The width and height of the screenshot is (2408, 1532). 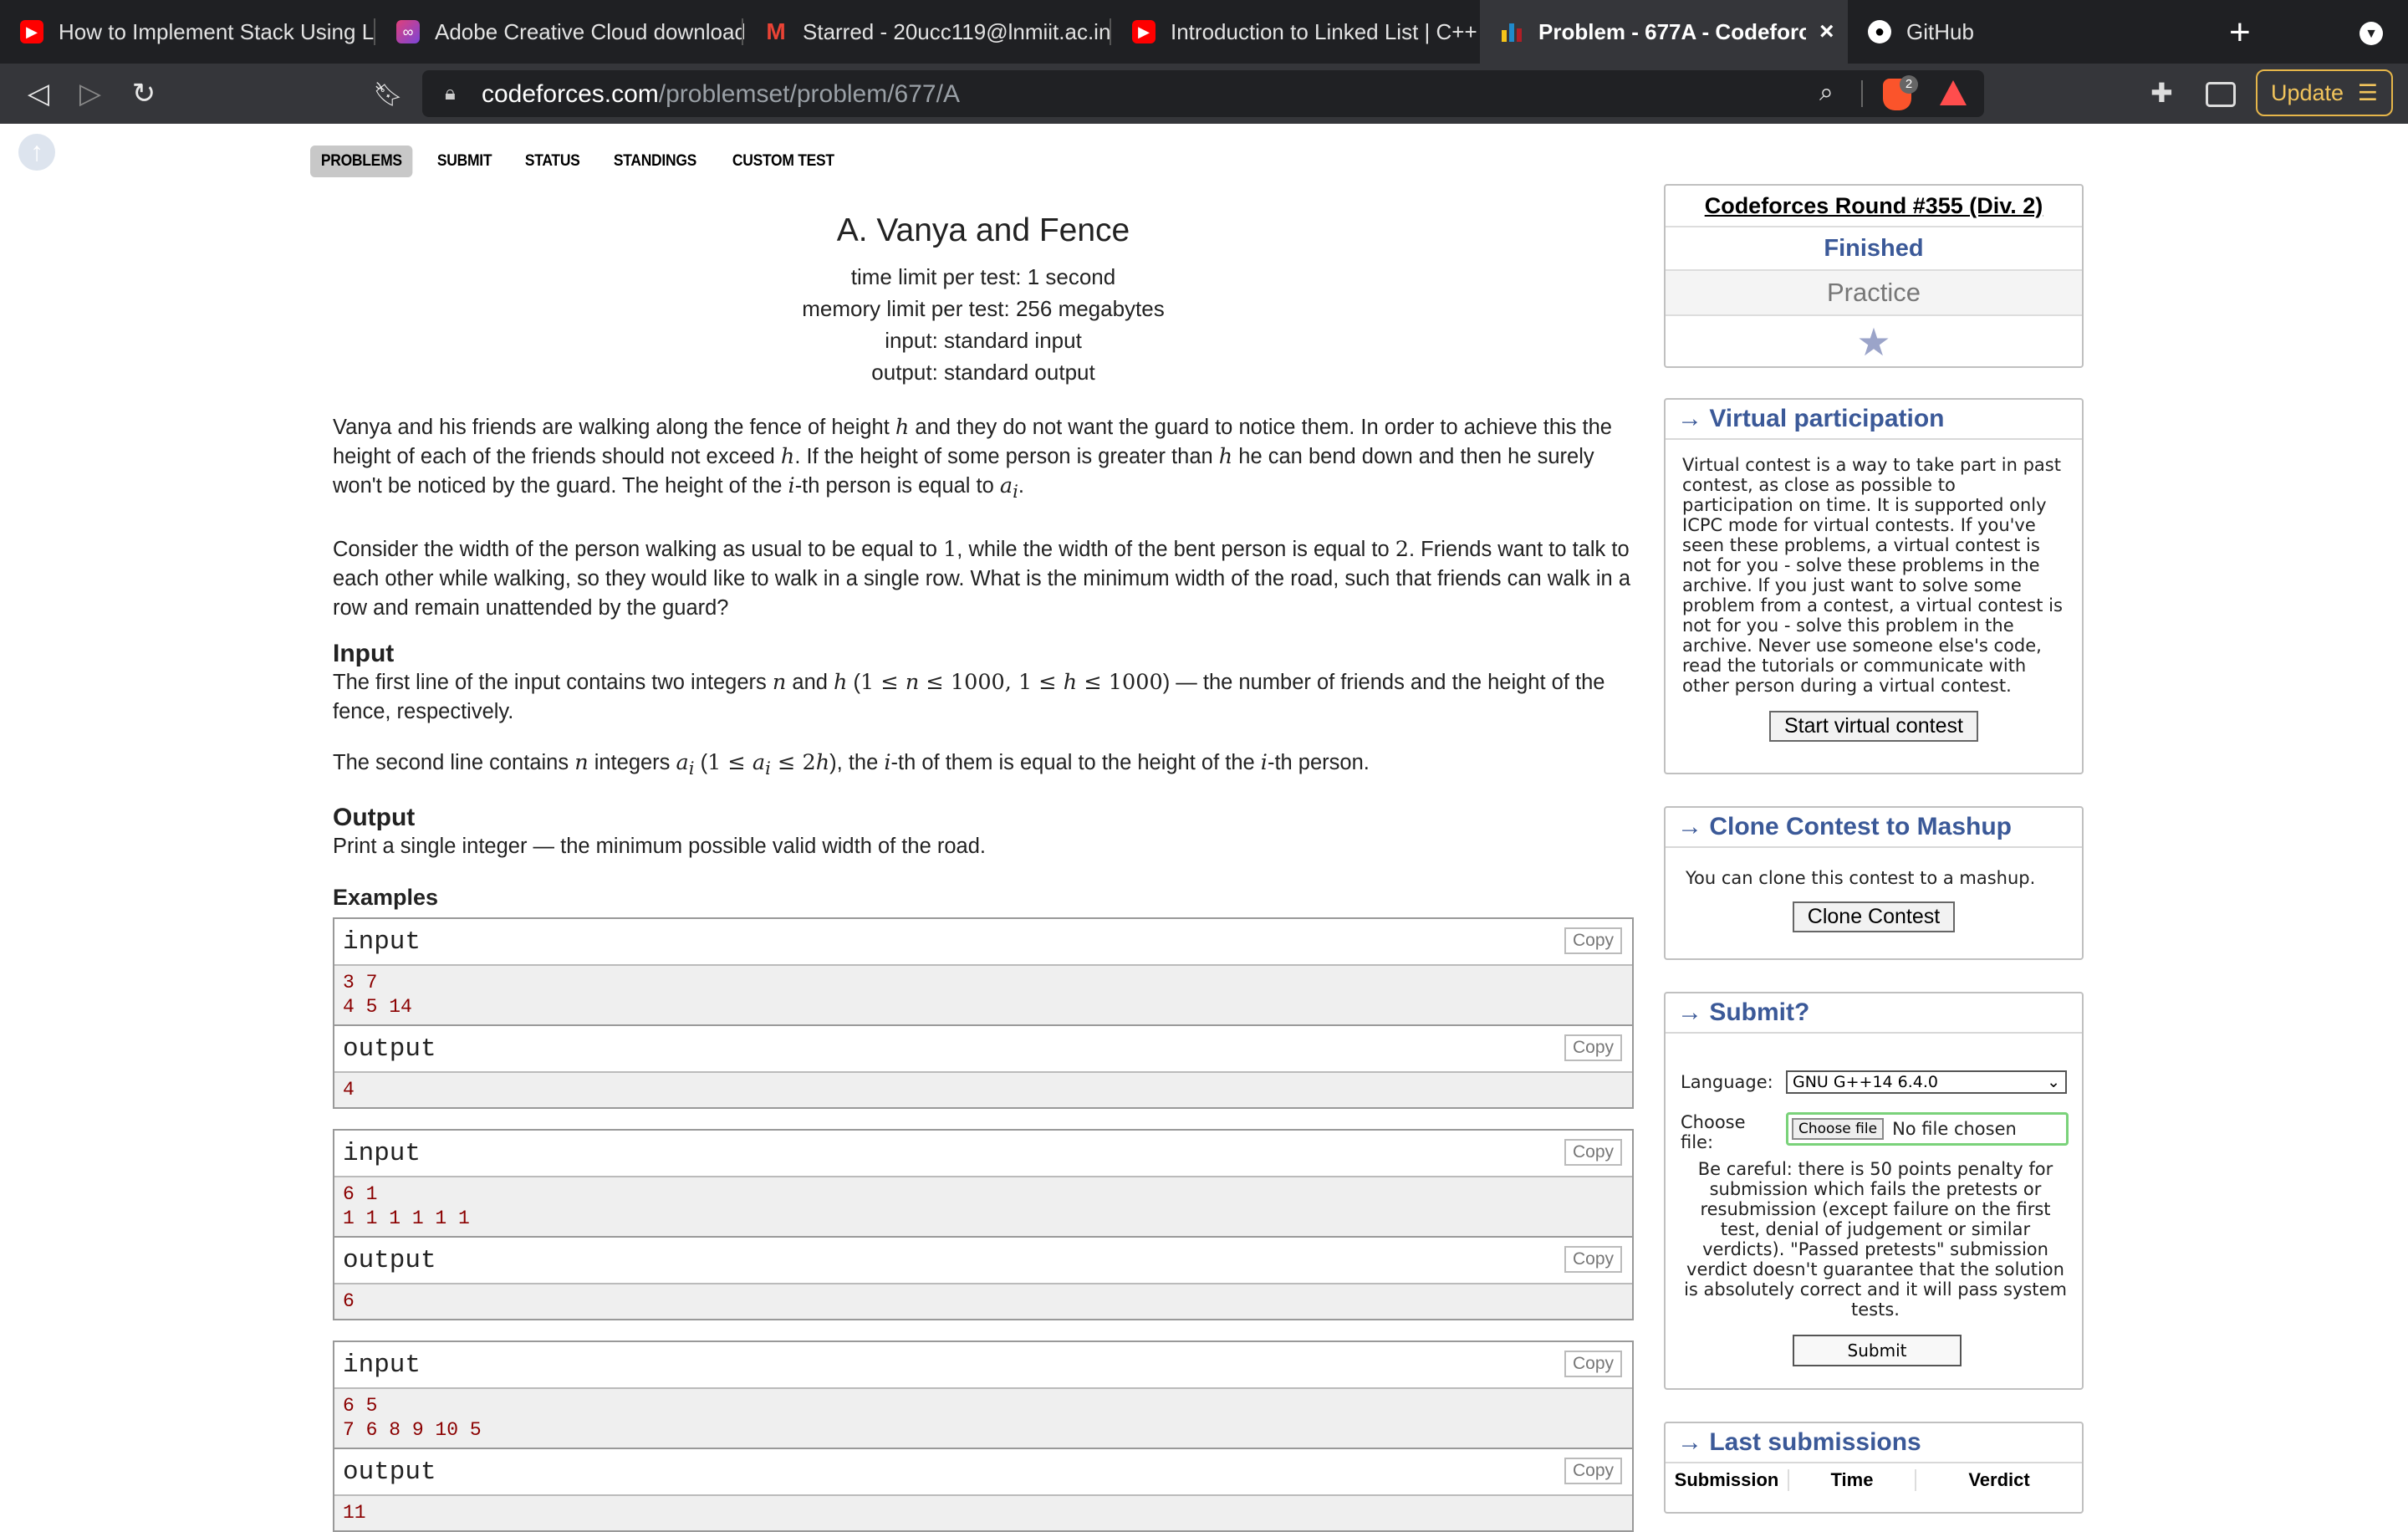 What do you see at coordinates (570, 94) in the screenshot?
I see `url-host: codeforces.com` at bounding box center [570, 94].